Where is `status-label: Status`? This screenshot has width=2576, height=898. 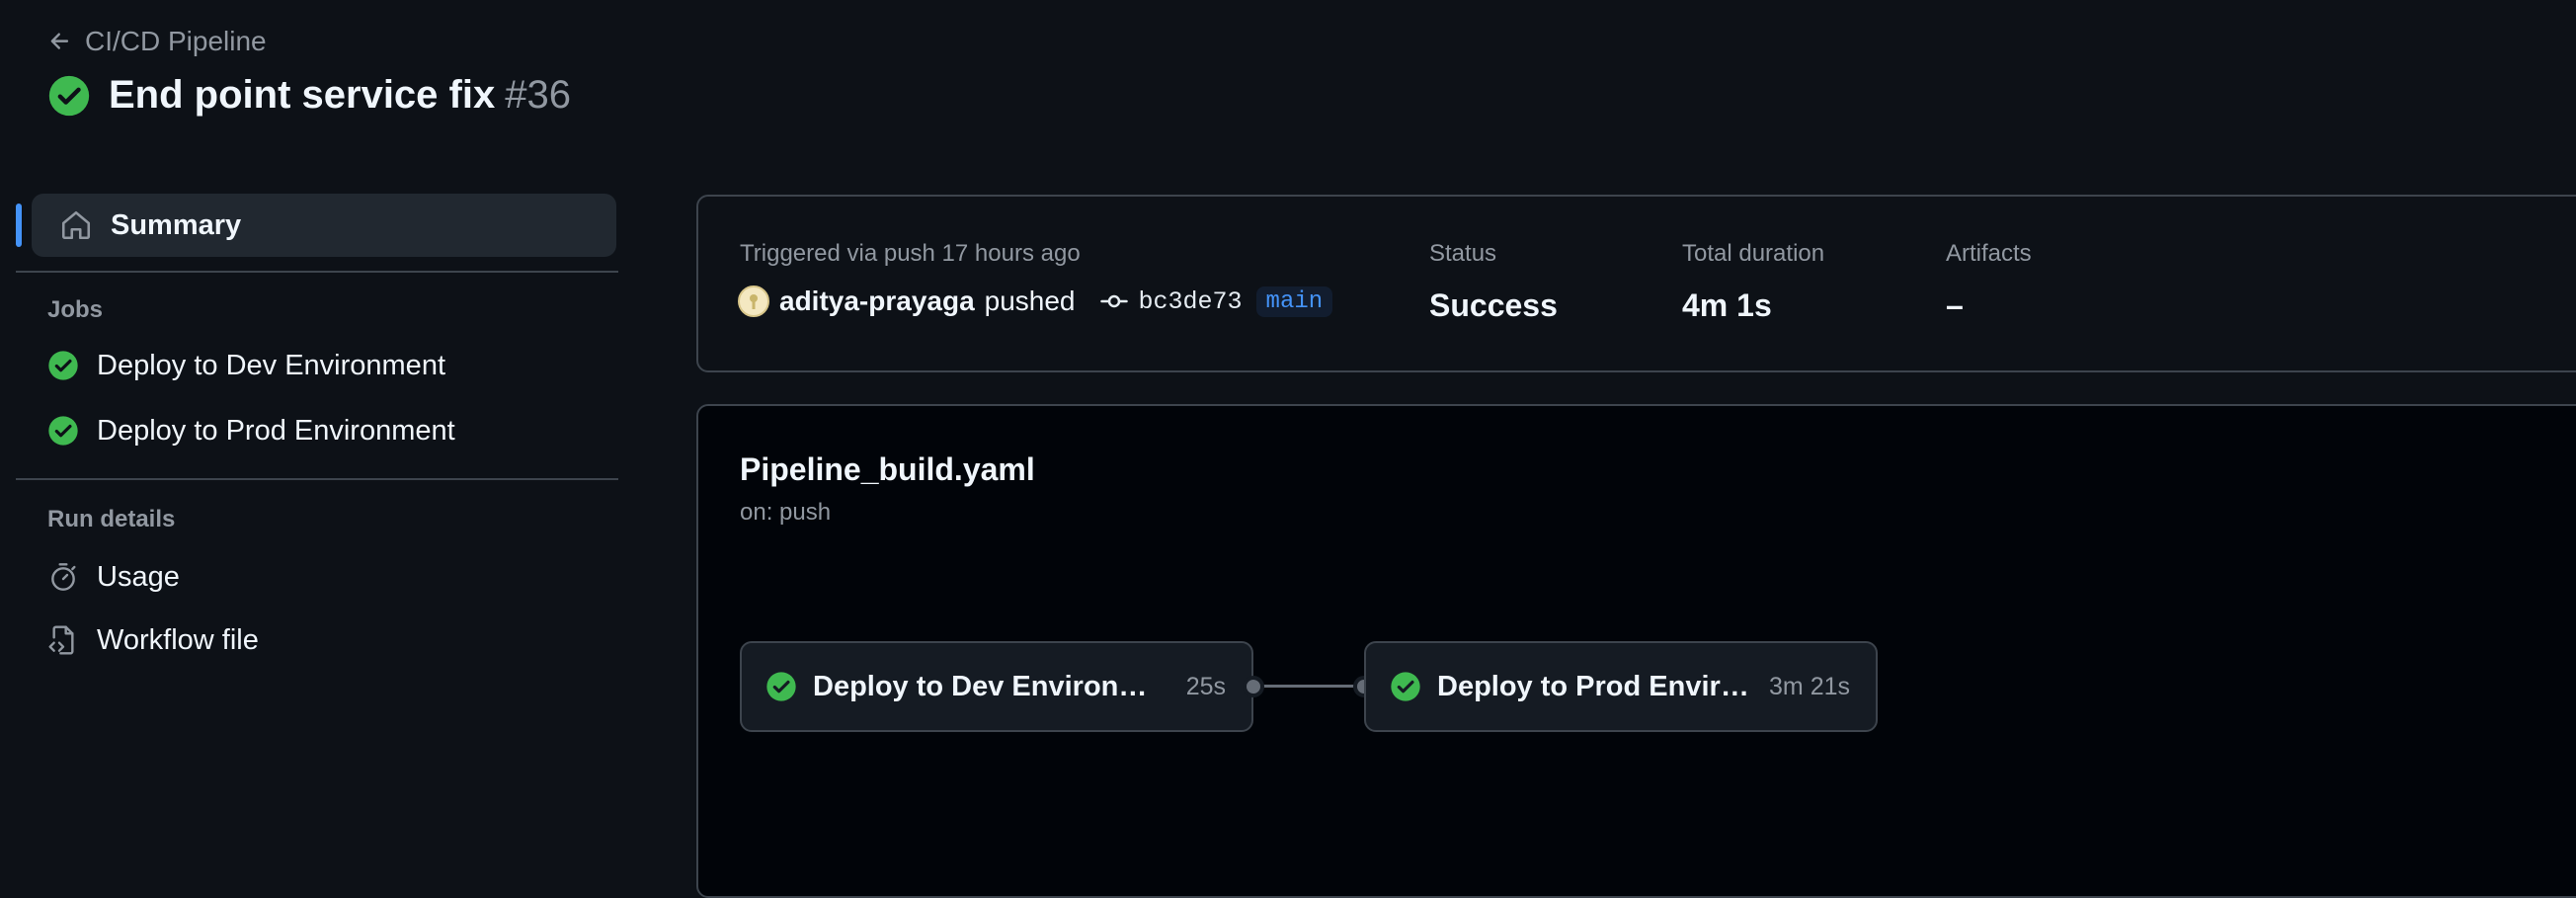
status-label: Status is located at coordinates (1463, 253).